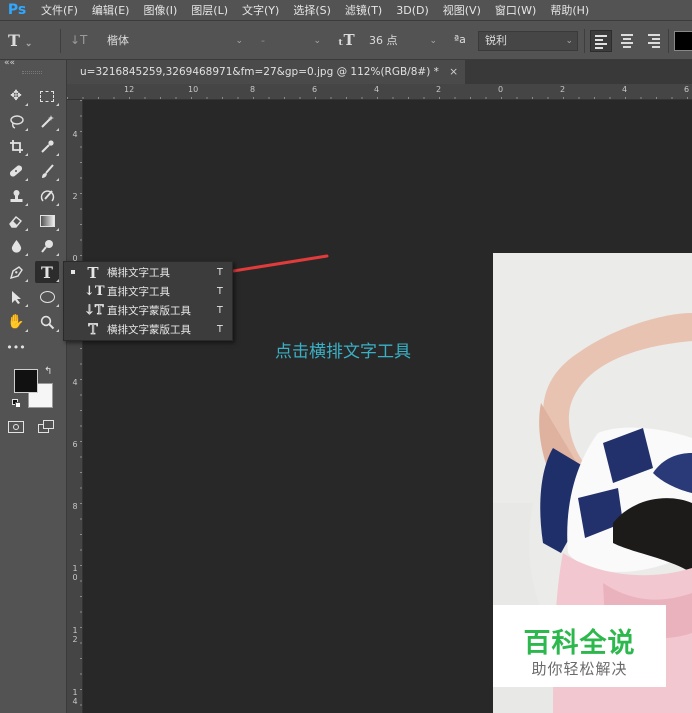 The width and height of the screenshot is (692, 713). What do you see at coordinates (32, 72) in the screenshot?
I see `panel-grip` at bounding box center [32, 72].